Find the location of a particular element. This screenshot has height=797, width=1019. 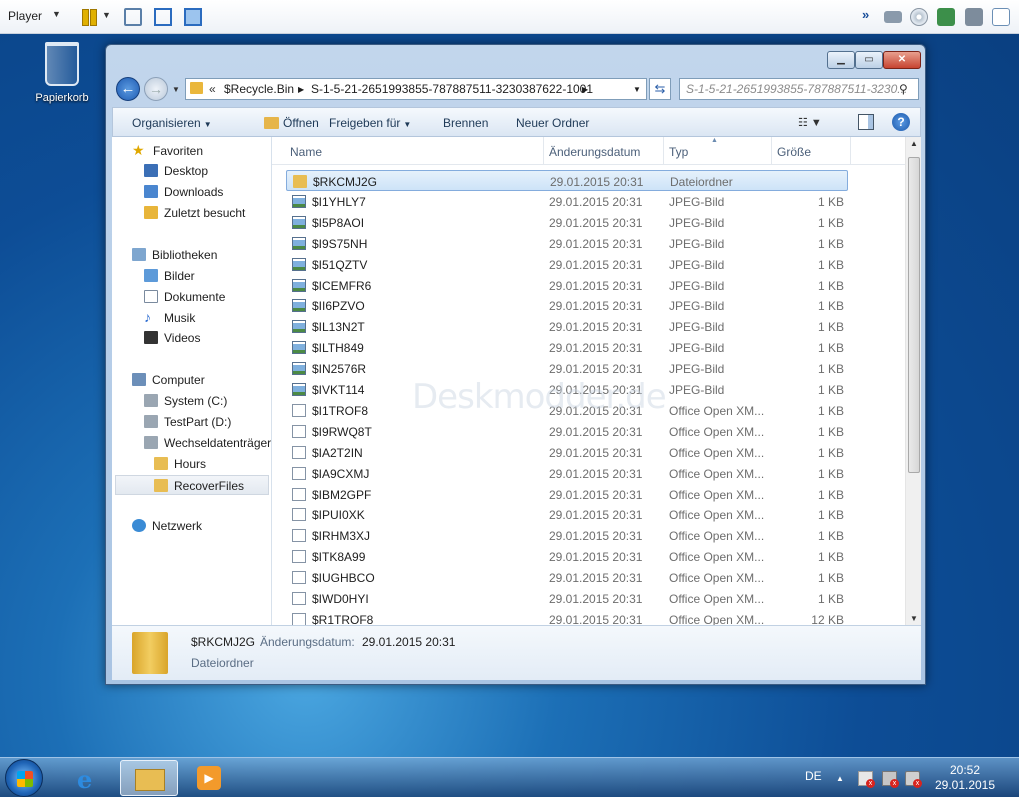

nav-music: ♪ Musik is located at coordinates (169, 317).